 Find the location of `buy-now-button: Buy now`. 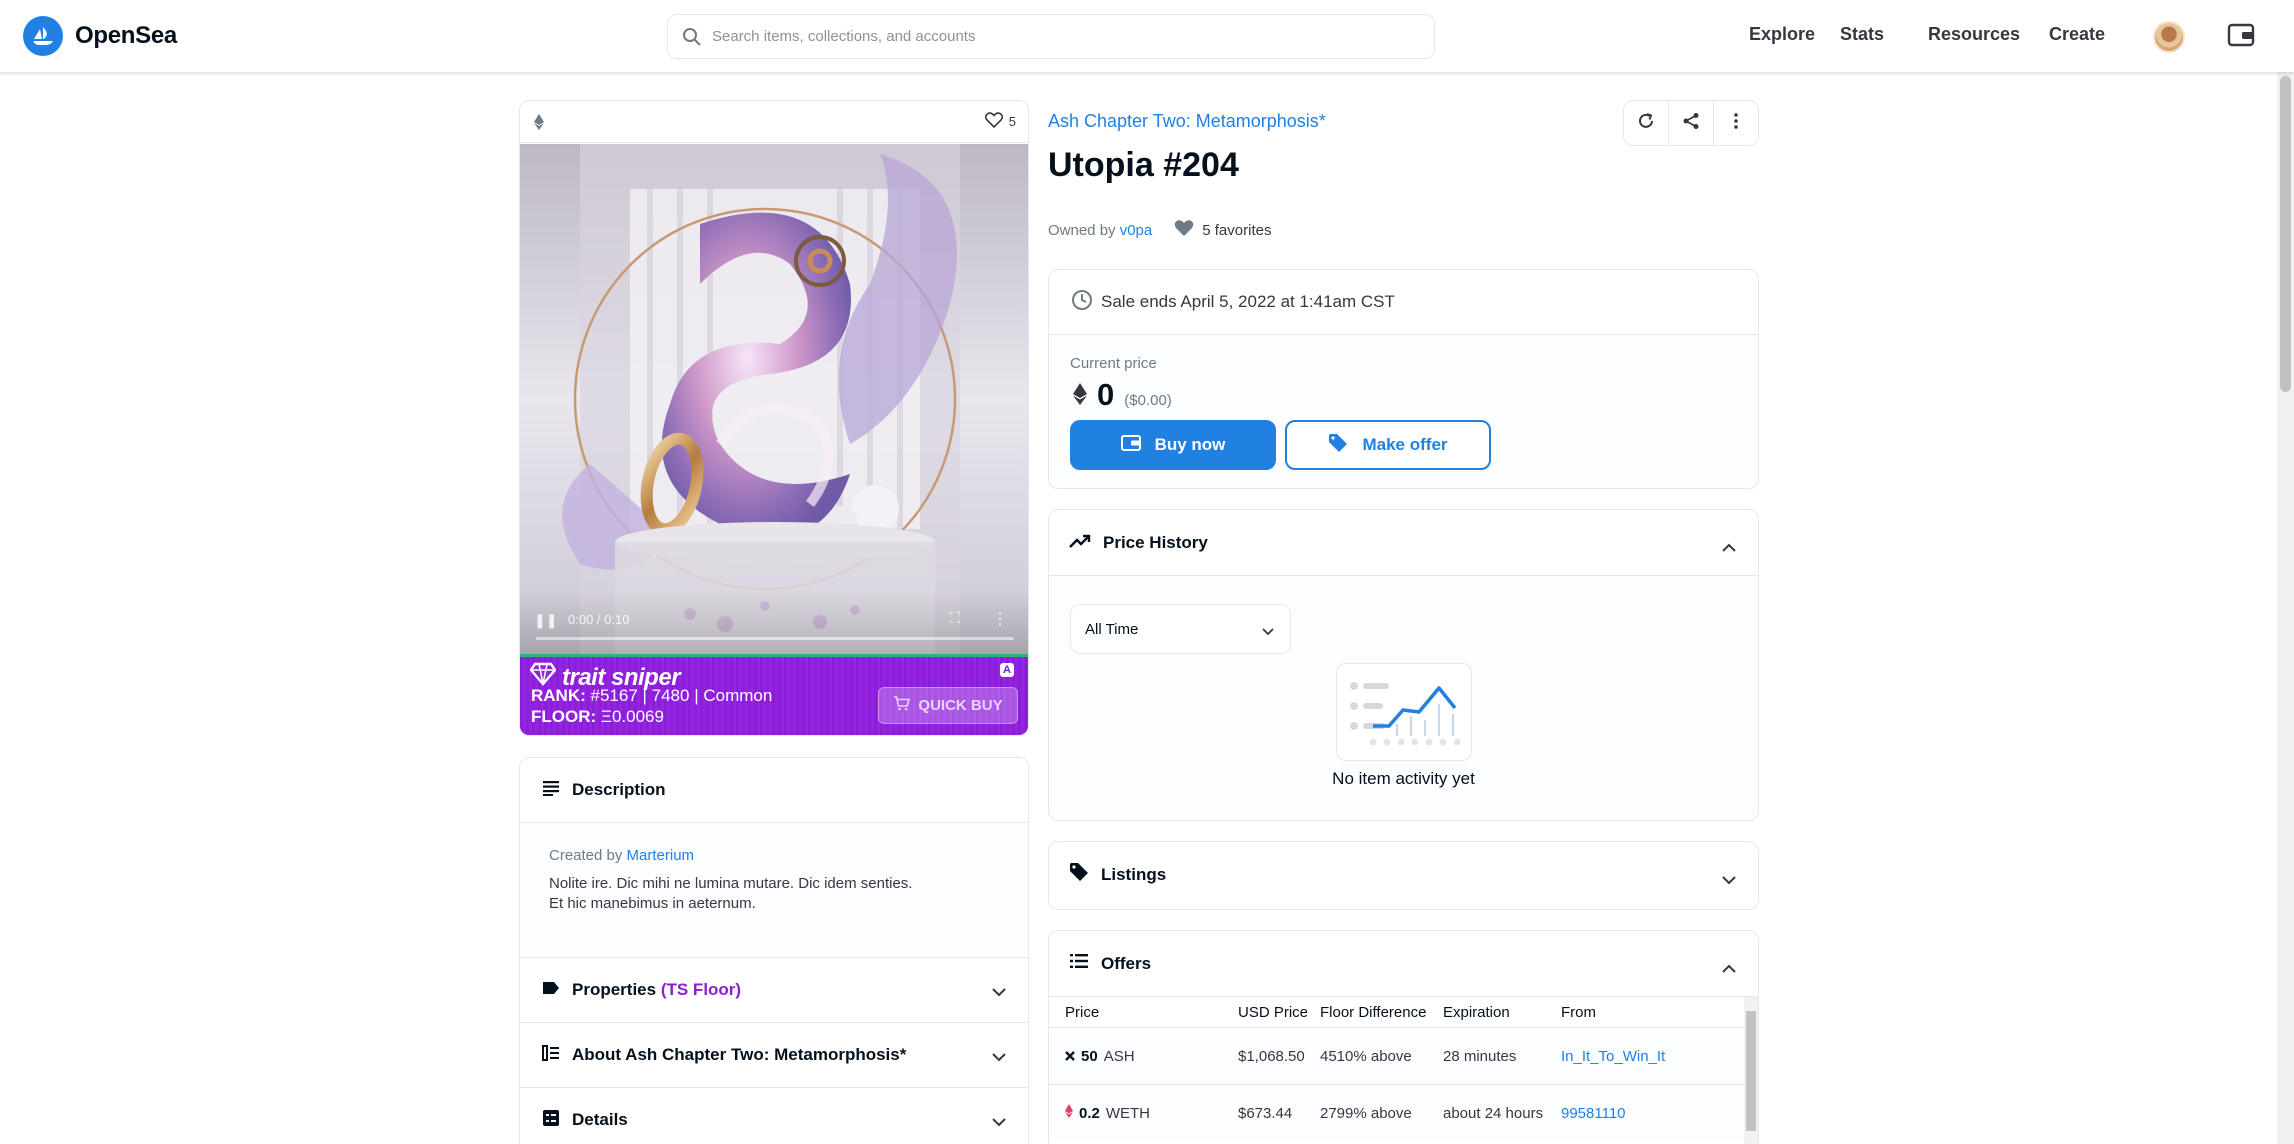

buy-now-button: Buy now is located at coordinates (1173, 445).